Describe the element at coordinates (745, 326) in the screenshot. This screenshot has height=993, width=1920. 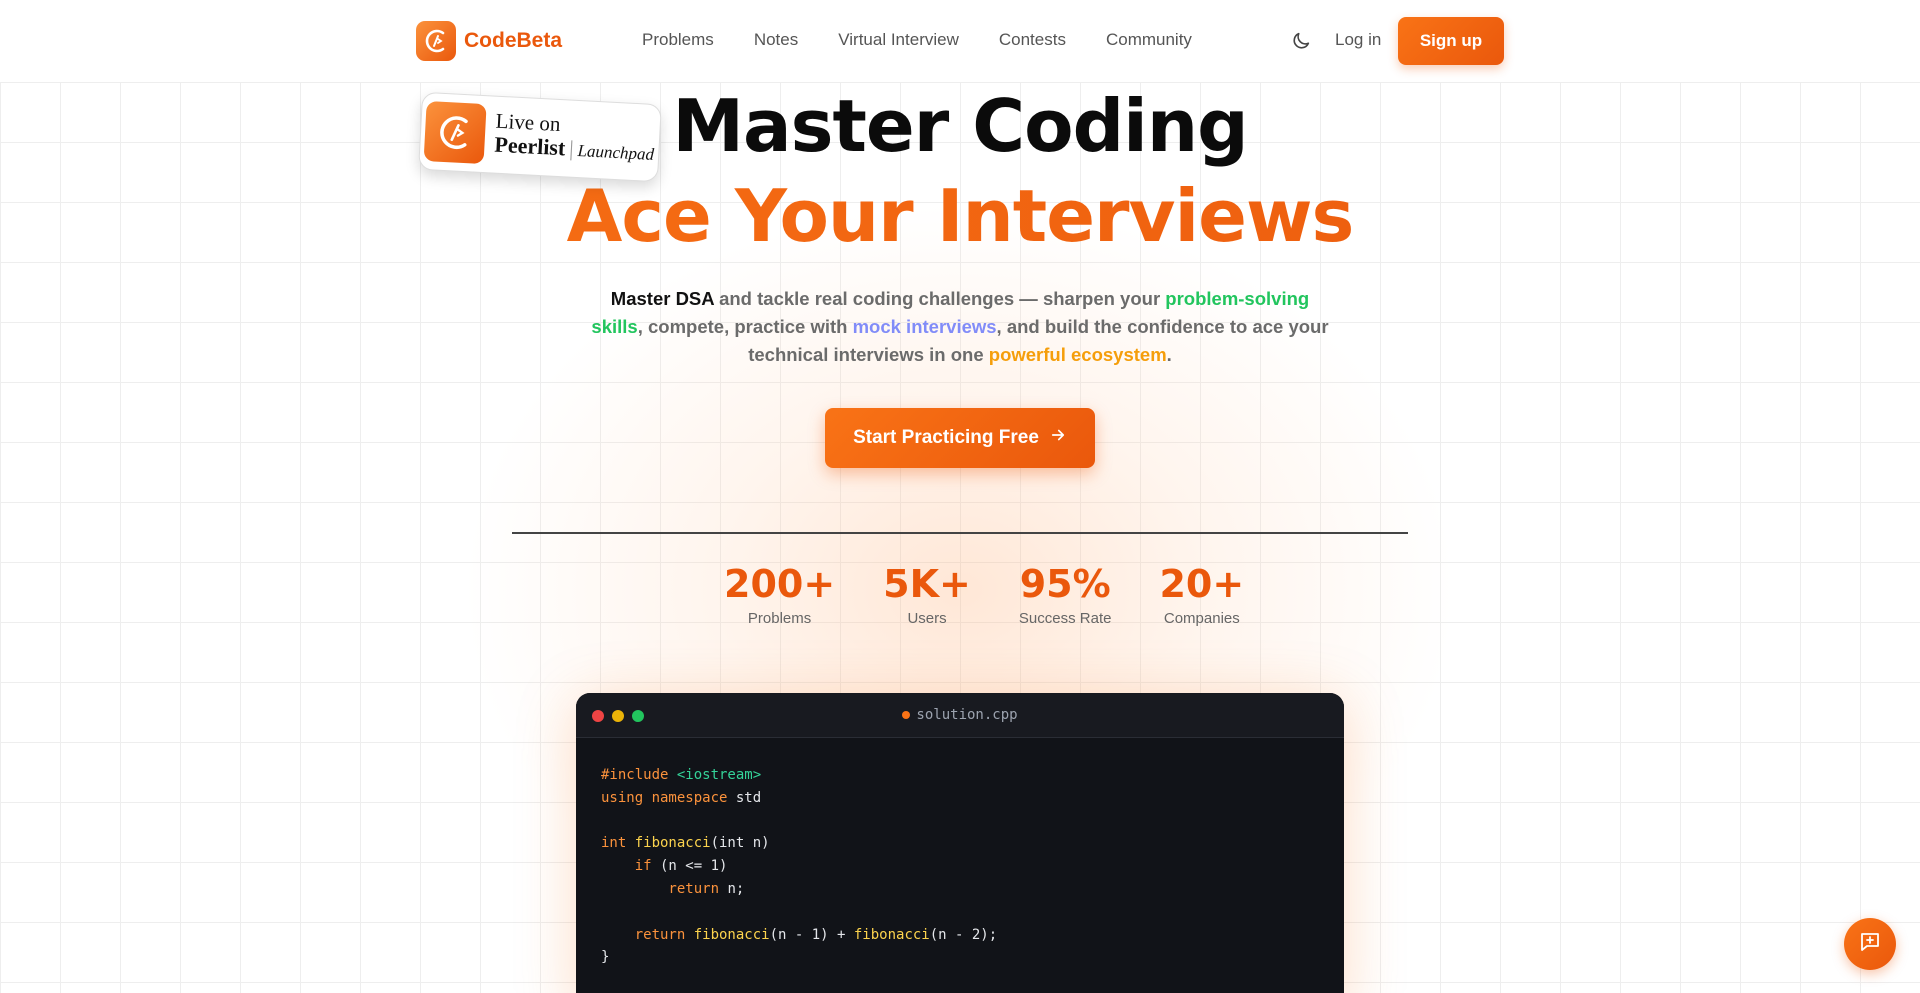
I see `desc-text-2: , compete, practice with` at that location.